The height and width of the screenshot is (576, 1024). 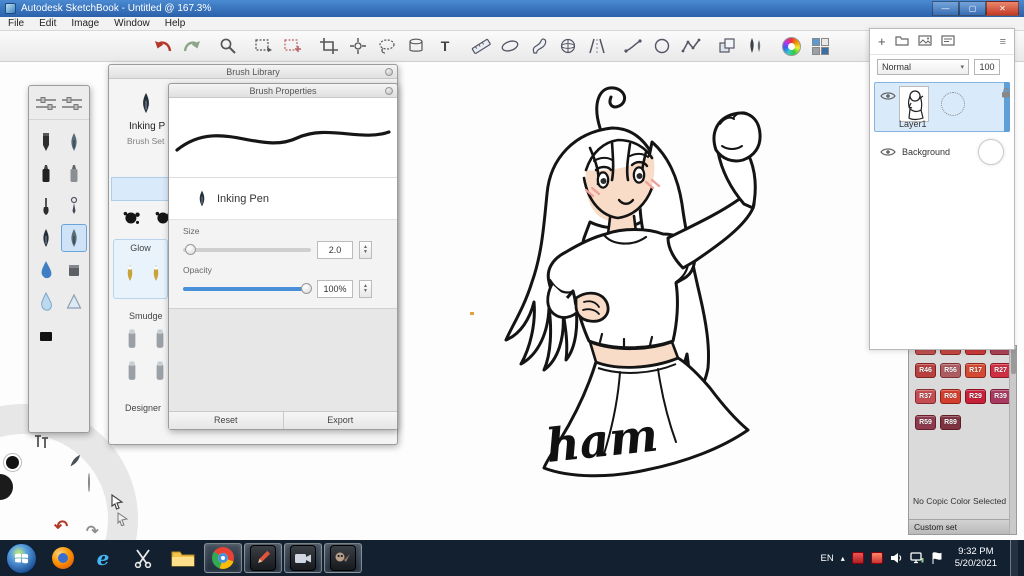 What do you see at coordinates (74, 206) in the screenshot?
I see `brush-slot-airbrush` at bounding box center [74, 206].